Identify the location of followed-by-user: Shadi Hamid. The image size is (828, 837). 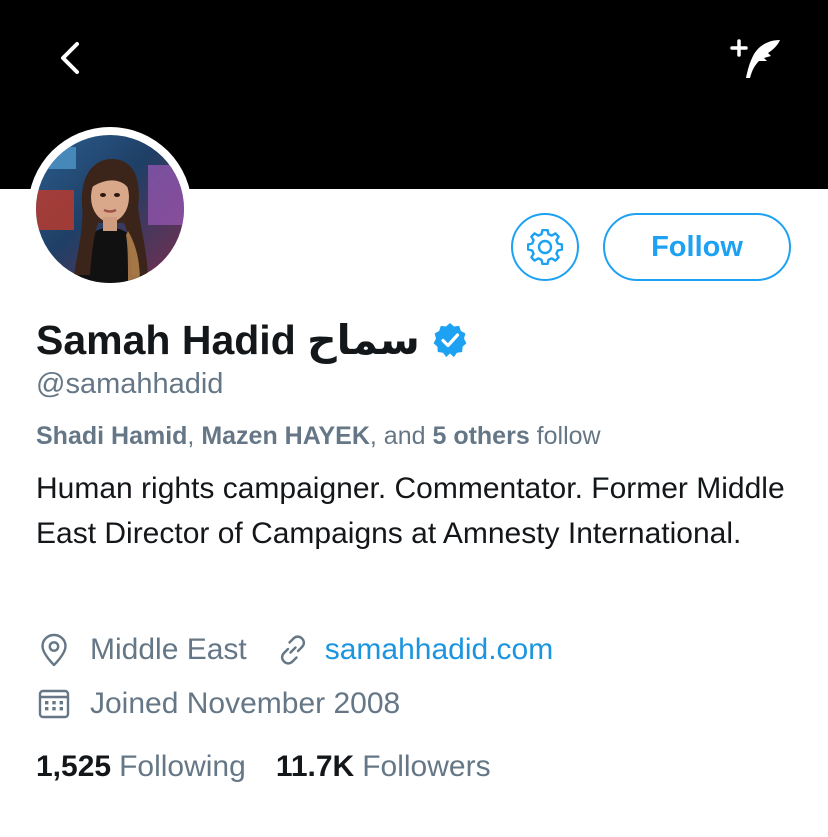
(111, 436).